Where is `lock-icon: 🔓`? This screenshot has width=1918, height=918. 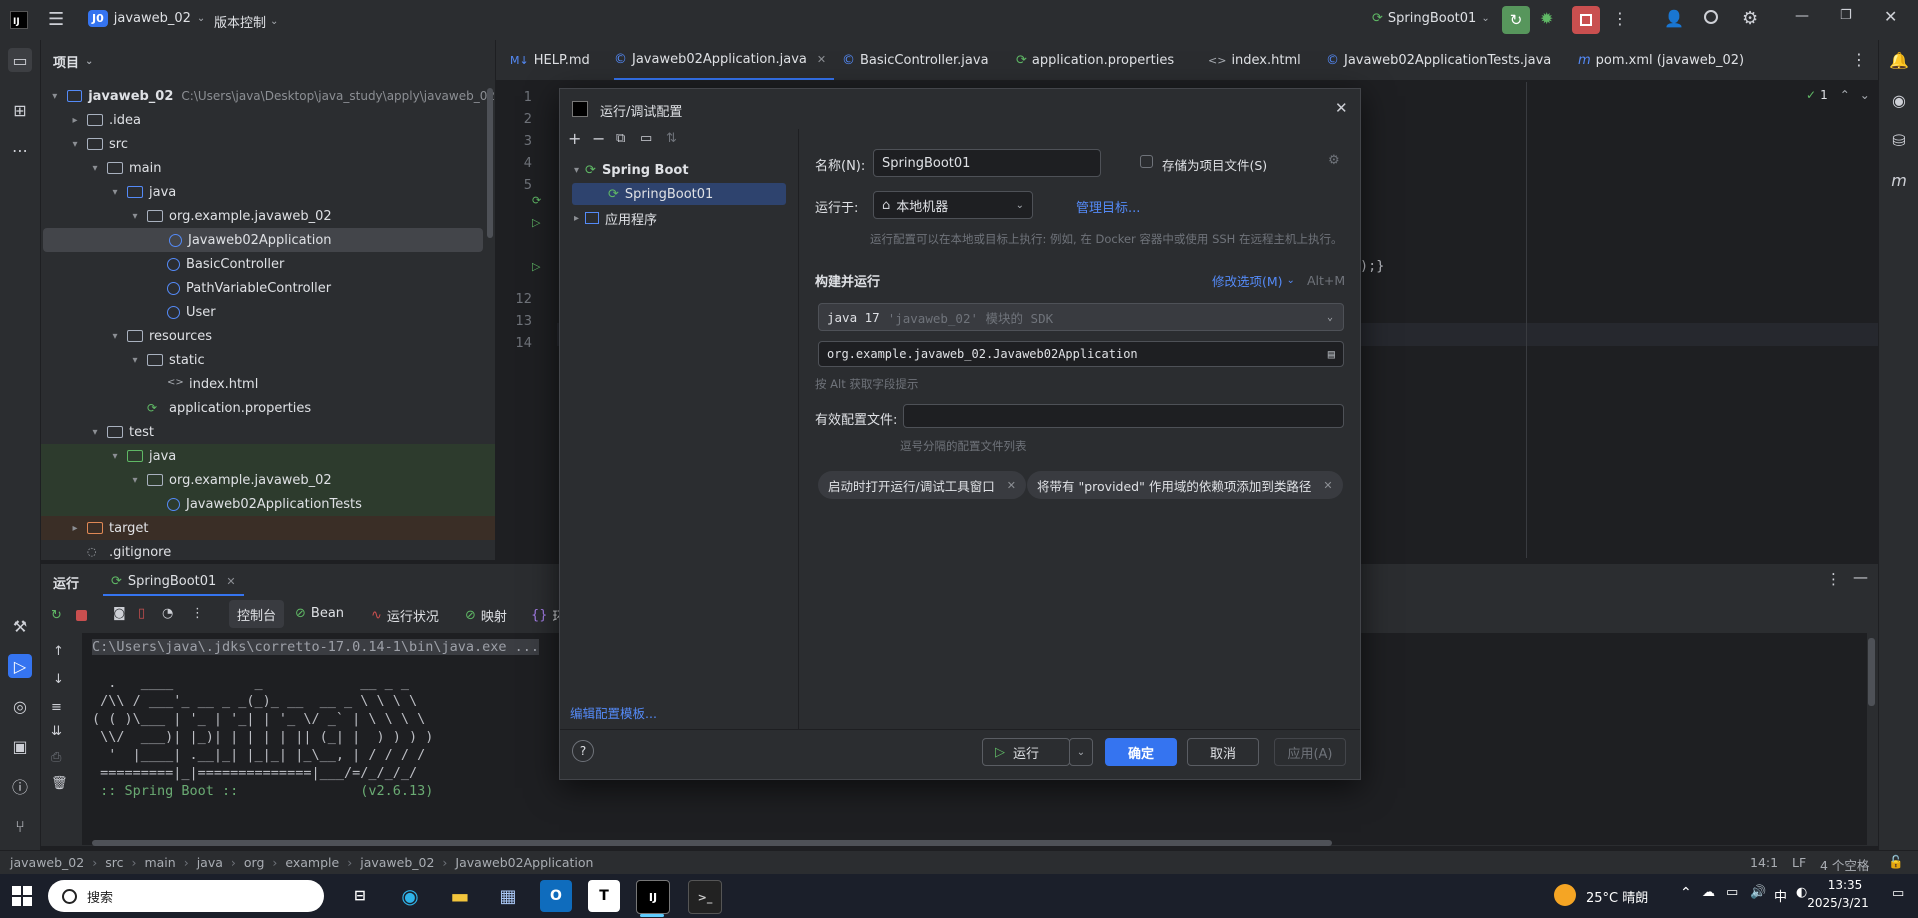 lock-icon: 🔓 is located at coordinates (1896, 862).